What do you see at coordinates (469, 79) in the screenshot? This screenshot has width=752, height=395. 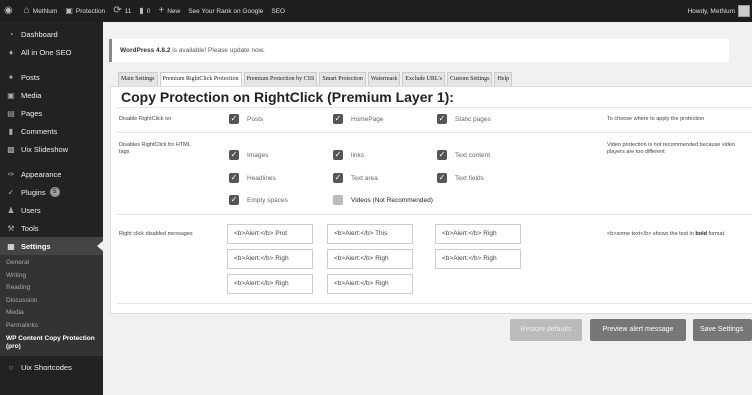 I see `tab-custom-settings: Custom Settings` at bounding box center [469, 79].